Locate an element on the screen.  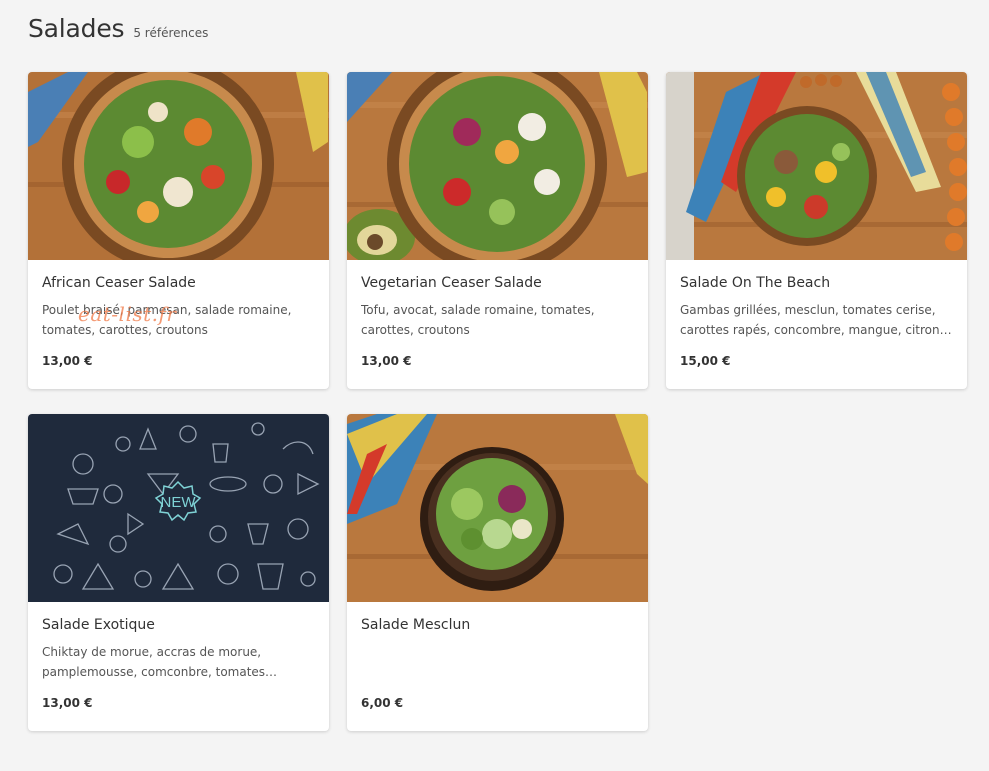
product-name: Vegetarian Ceaser Salade is located at coordinates (451, 283).